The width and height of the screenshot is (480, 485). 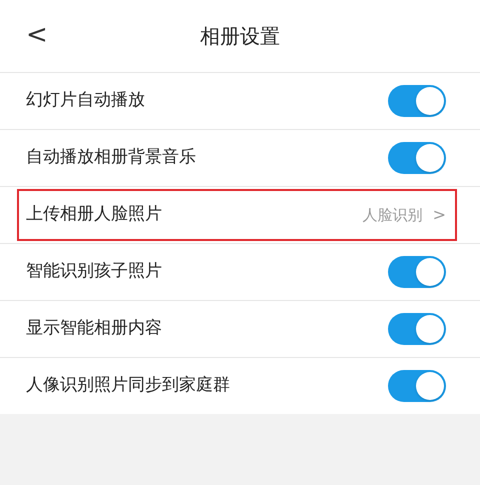 What do you see at coordinates (94, 214) in the screenshot?
I see `setting-label: 上传相册人脸照片` at bounding box center [94, 214].